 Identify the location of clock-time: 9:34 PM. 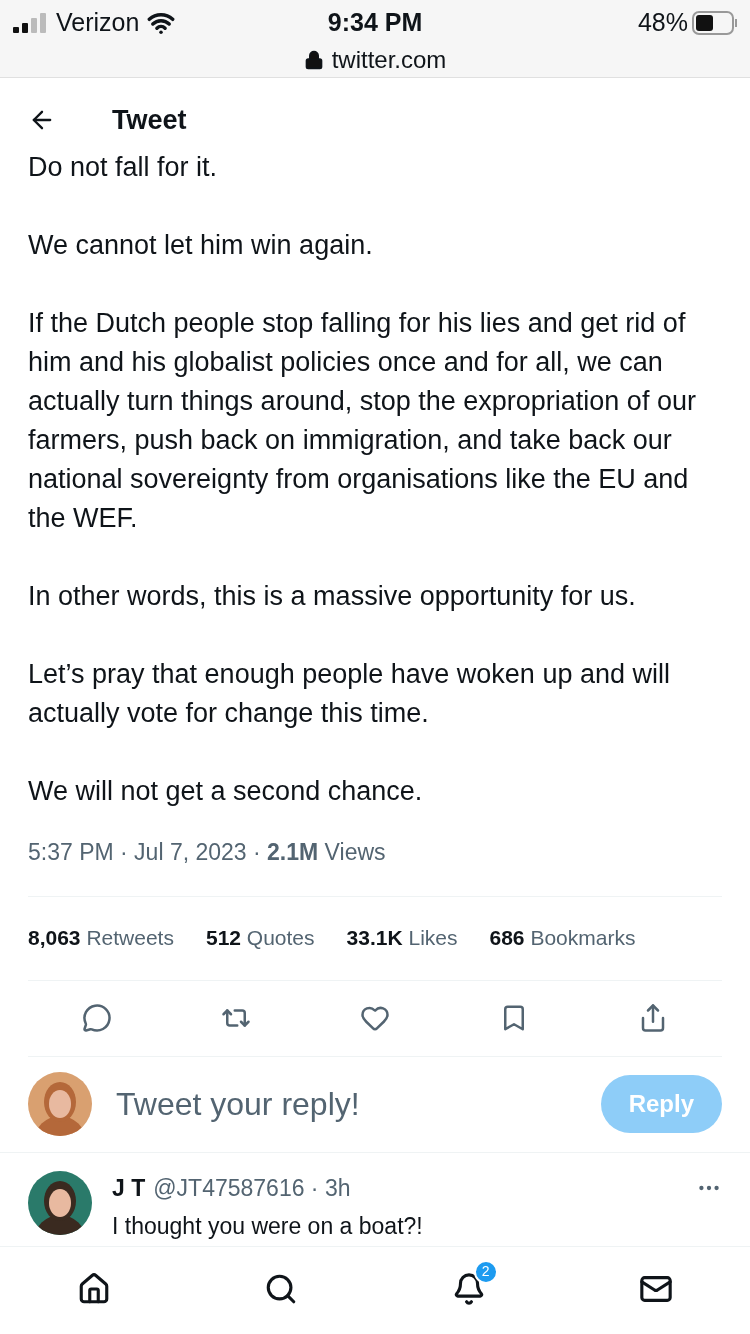
(375, 22).